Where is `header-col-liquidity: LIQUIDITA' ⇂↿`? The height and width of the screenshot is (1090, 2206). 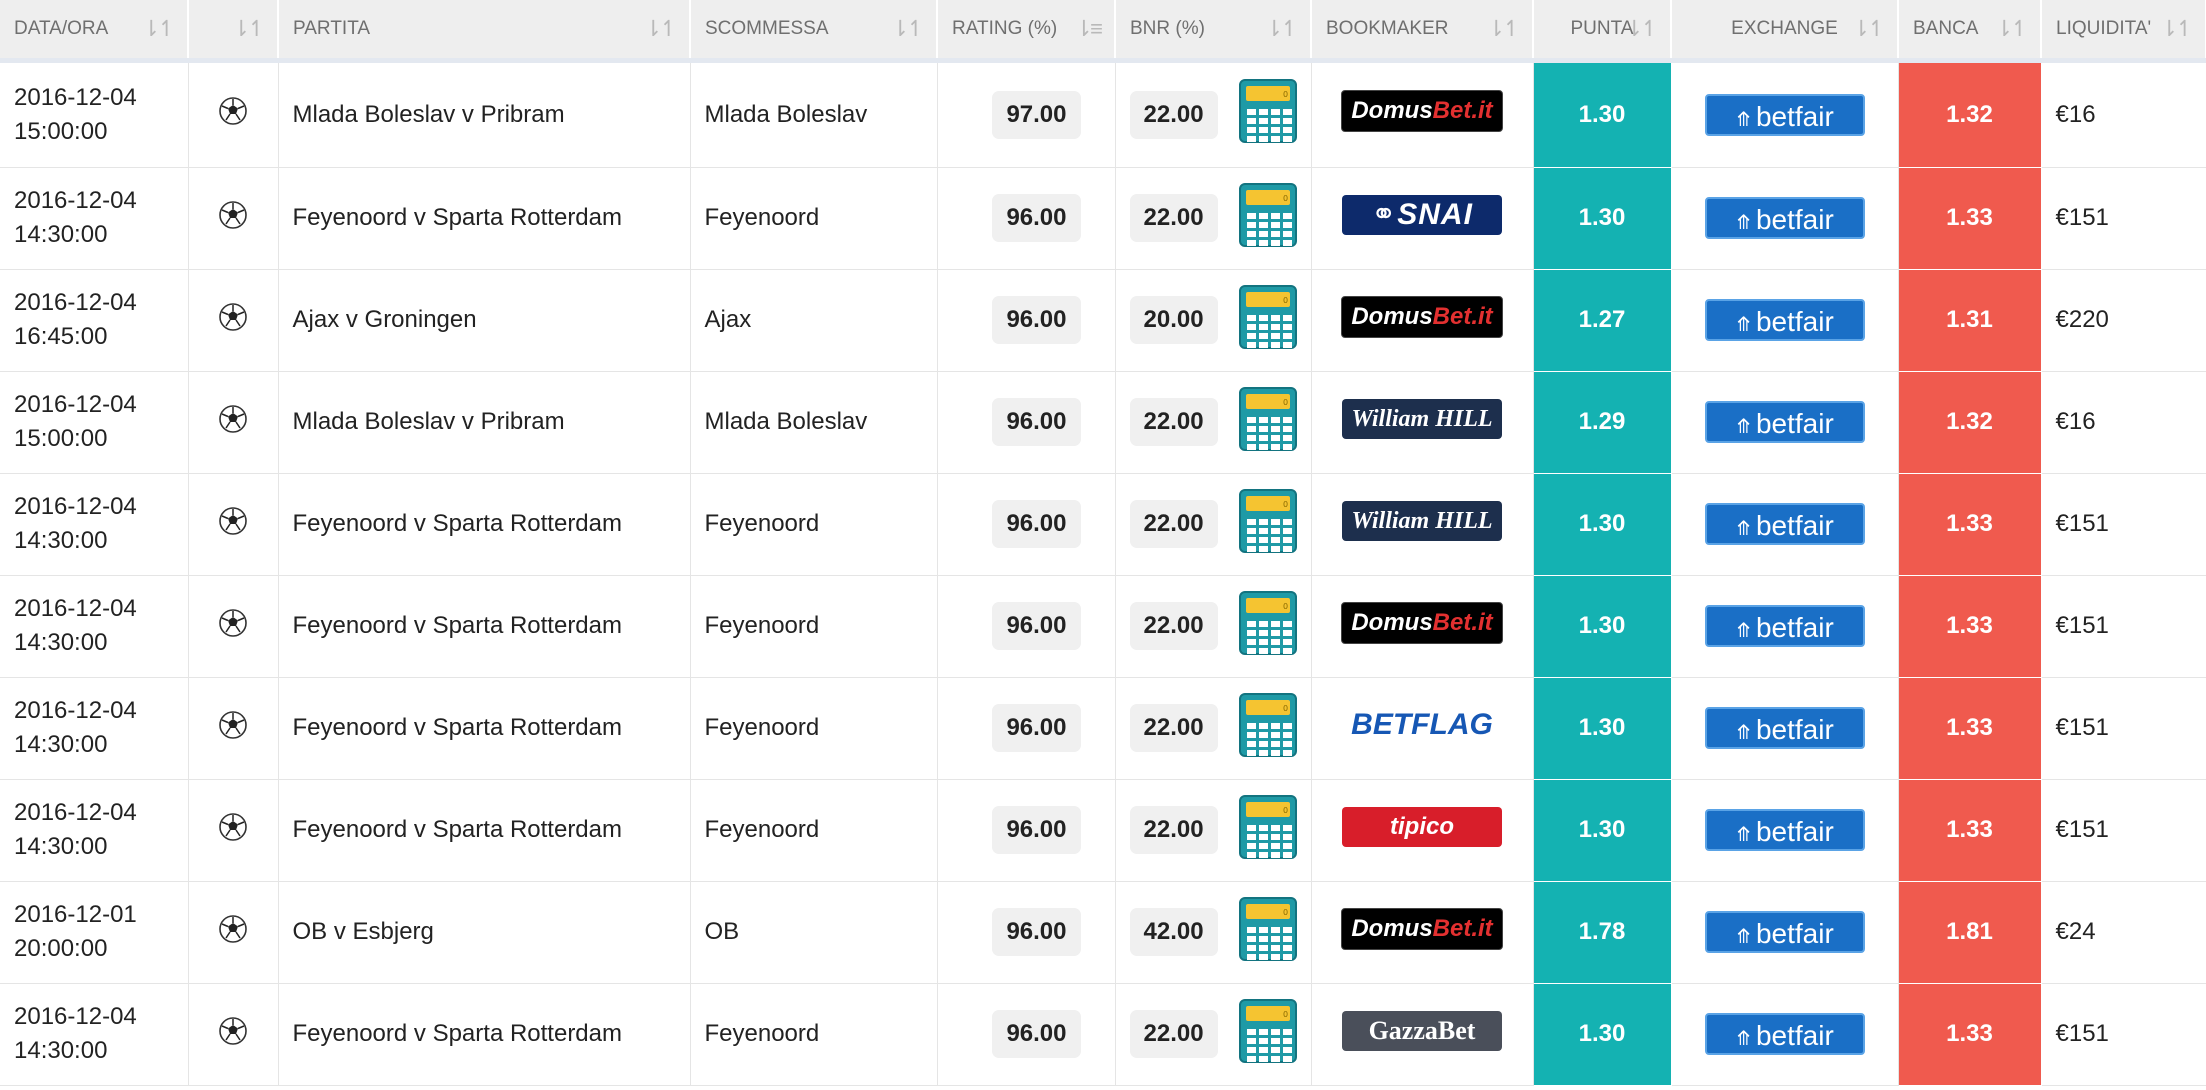 header-col-liquidity: LIQUIDITA' ⇂↿ is located at coordinates (2123, 30).